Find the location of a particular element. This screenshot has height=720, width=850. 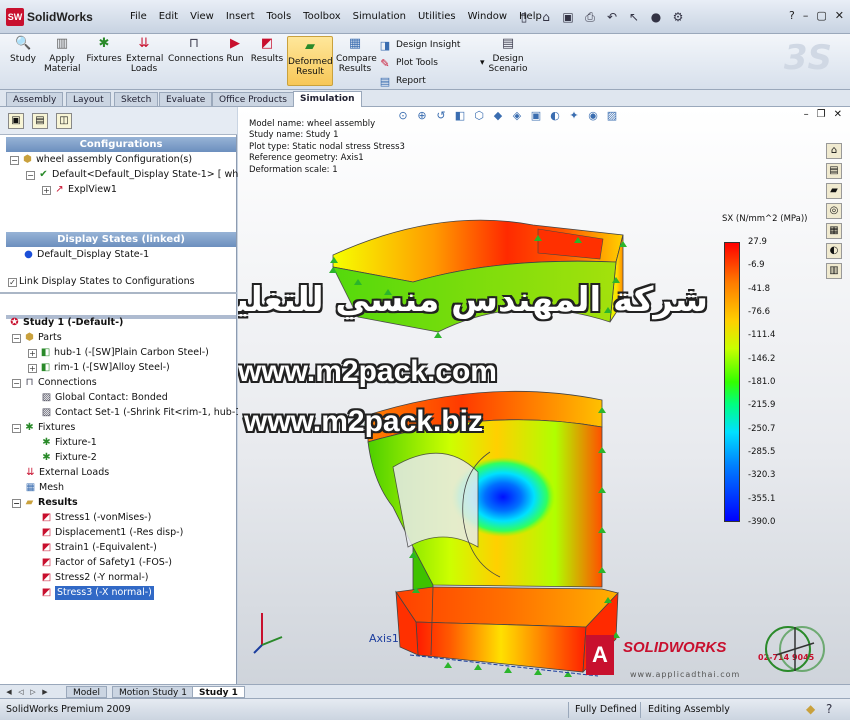

apply-scene-icon: ◐ is located at coordinates (555, 116).